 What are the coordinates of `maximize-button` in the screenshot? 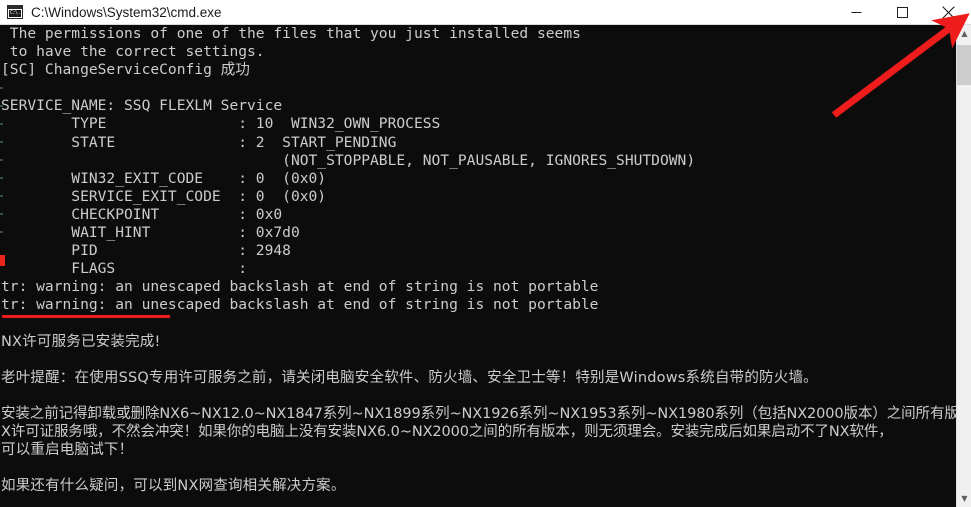 It's located at (902, 12).